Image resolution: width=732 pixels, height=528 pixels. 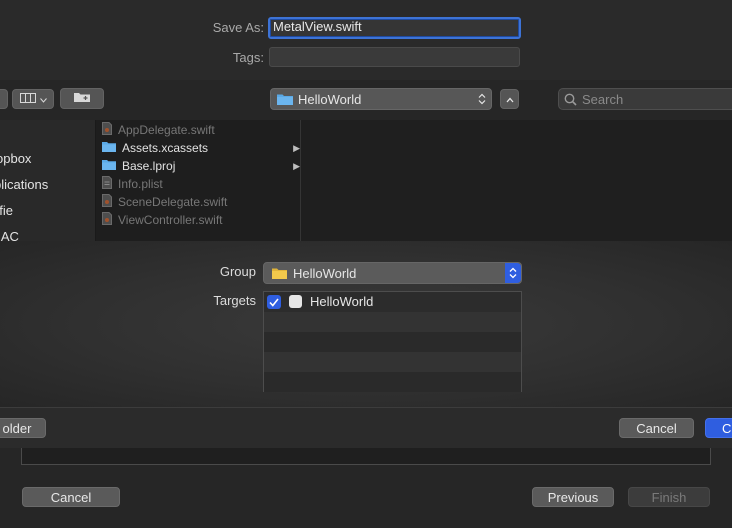 I want to click on search-icon, so click(x=570, y=99).